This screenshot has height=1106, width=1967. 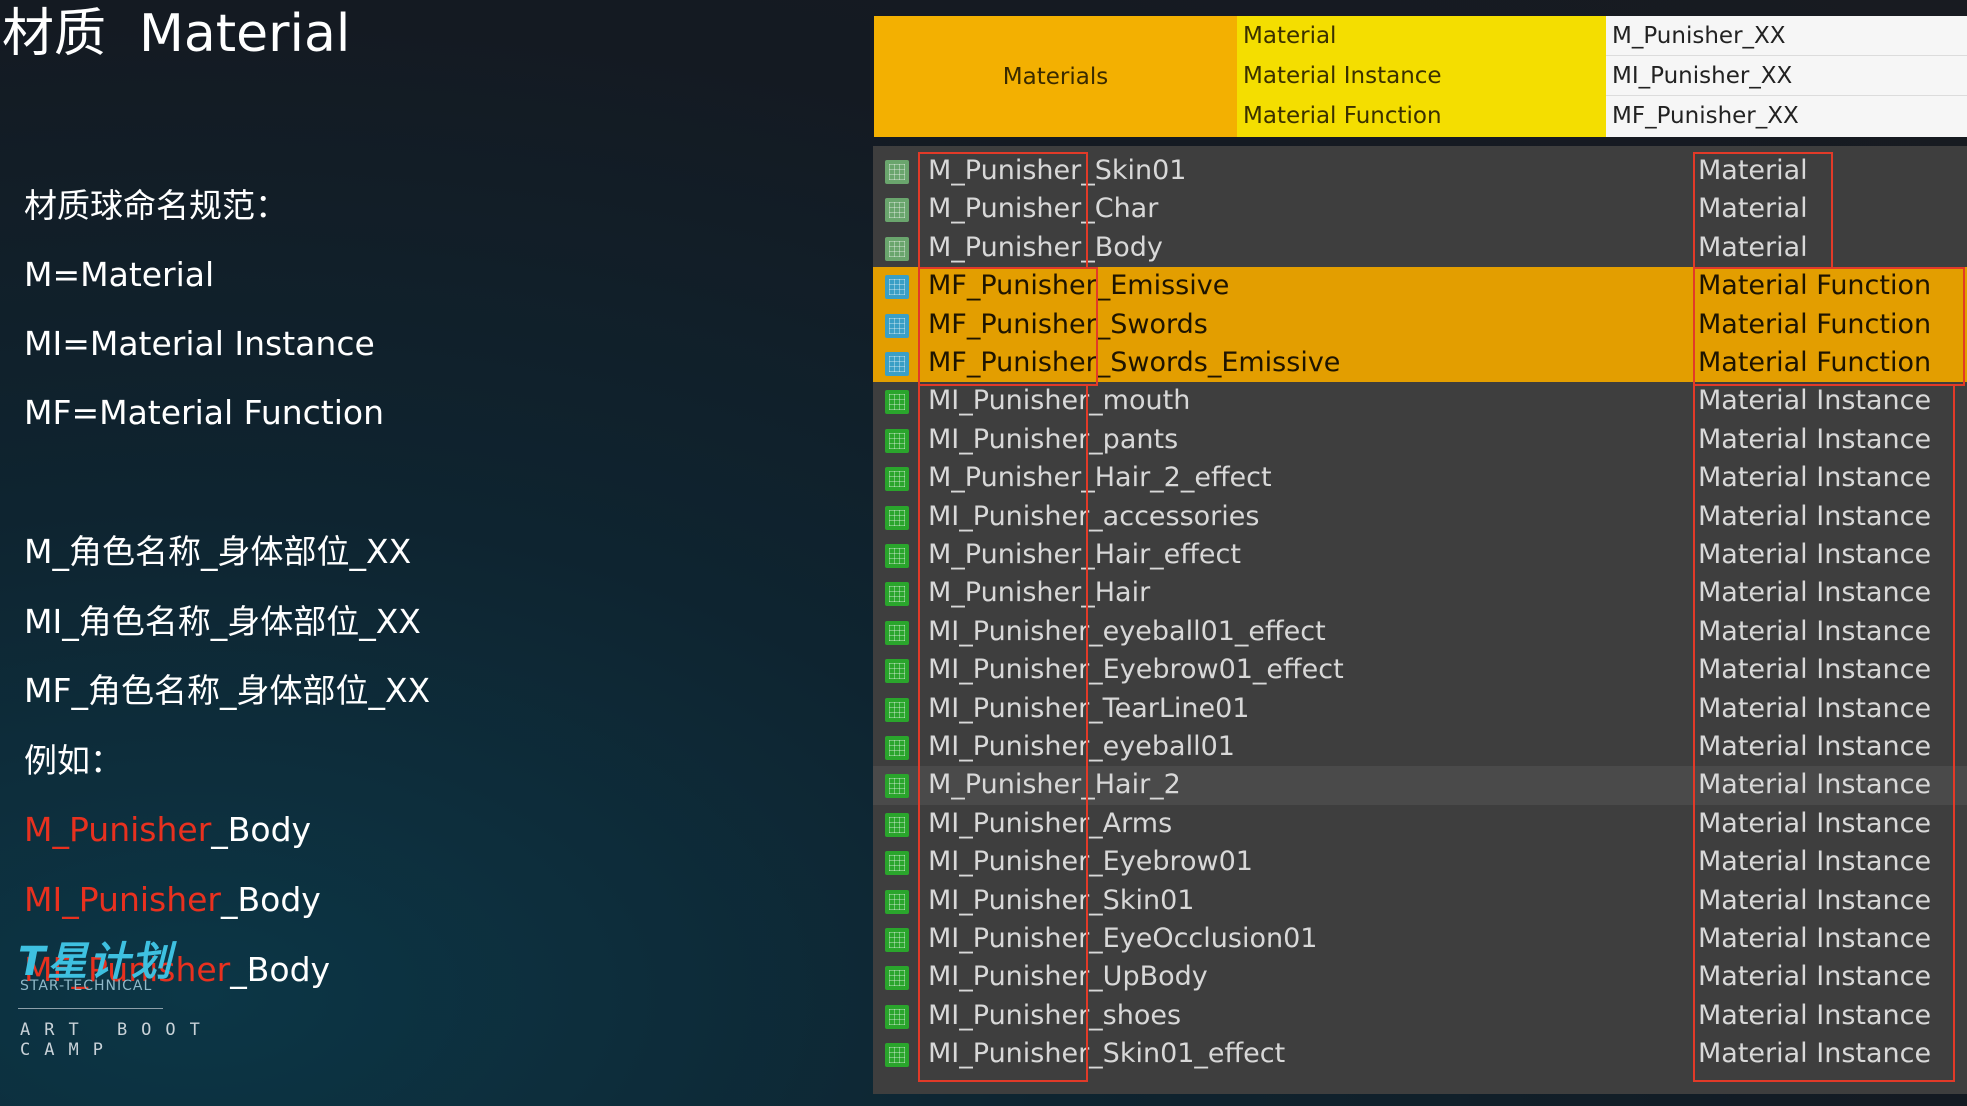 I want to click on list-item: MI_Punisher_TearLine01 Material Instance, so click(x=1420, y=709).